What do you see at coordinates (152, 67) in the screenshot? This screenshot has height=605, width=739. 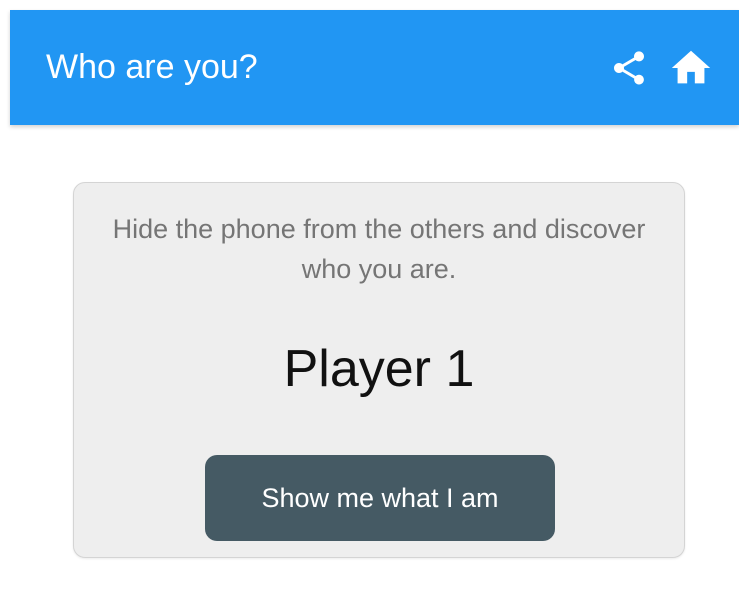 I see `app-bar-title: Who are you?` at bounding box center [152, 67].